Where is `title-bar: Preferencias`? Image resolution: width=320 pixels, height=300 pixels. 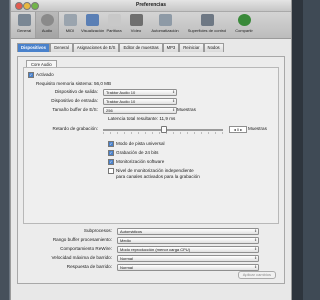 title-bar: Preferencias is located at coordinates (151, 6).